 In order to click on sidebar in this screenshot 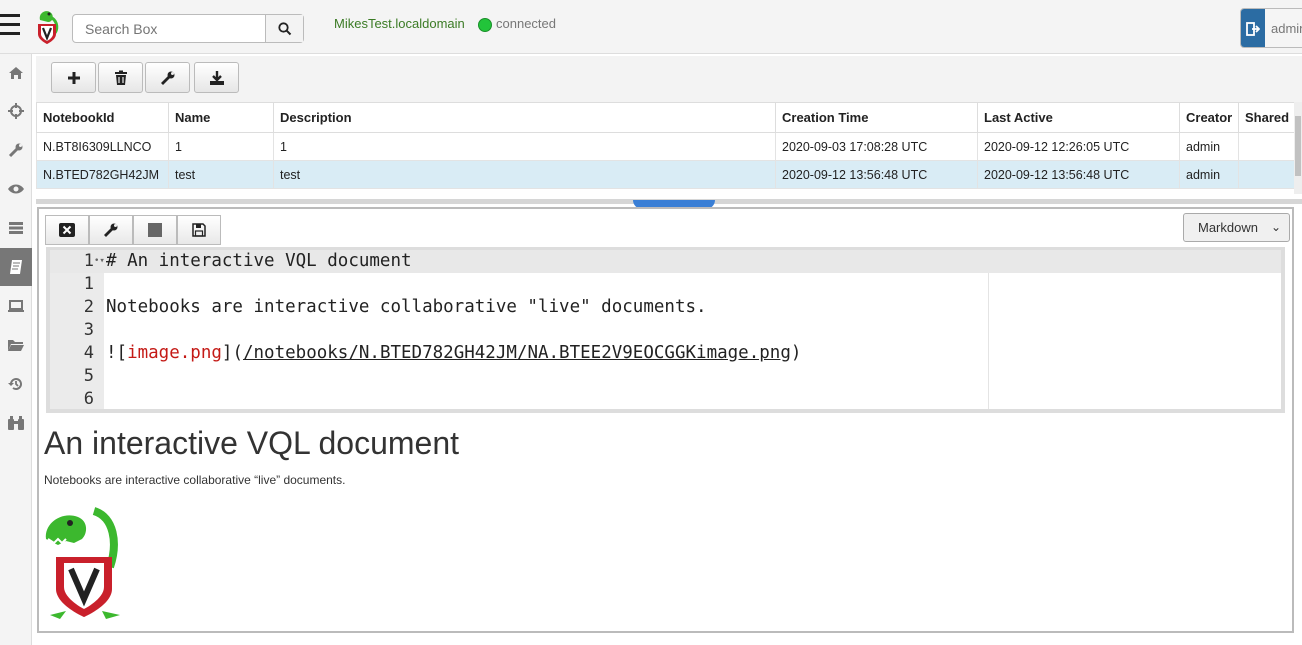, I will do `click(16, 349)`.